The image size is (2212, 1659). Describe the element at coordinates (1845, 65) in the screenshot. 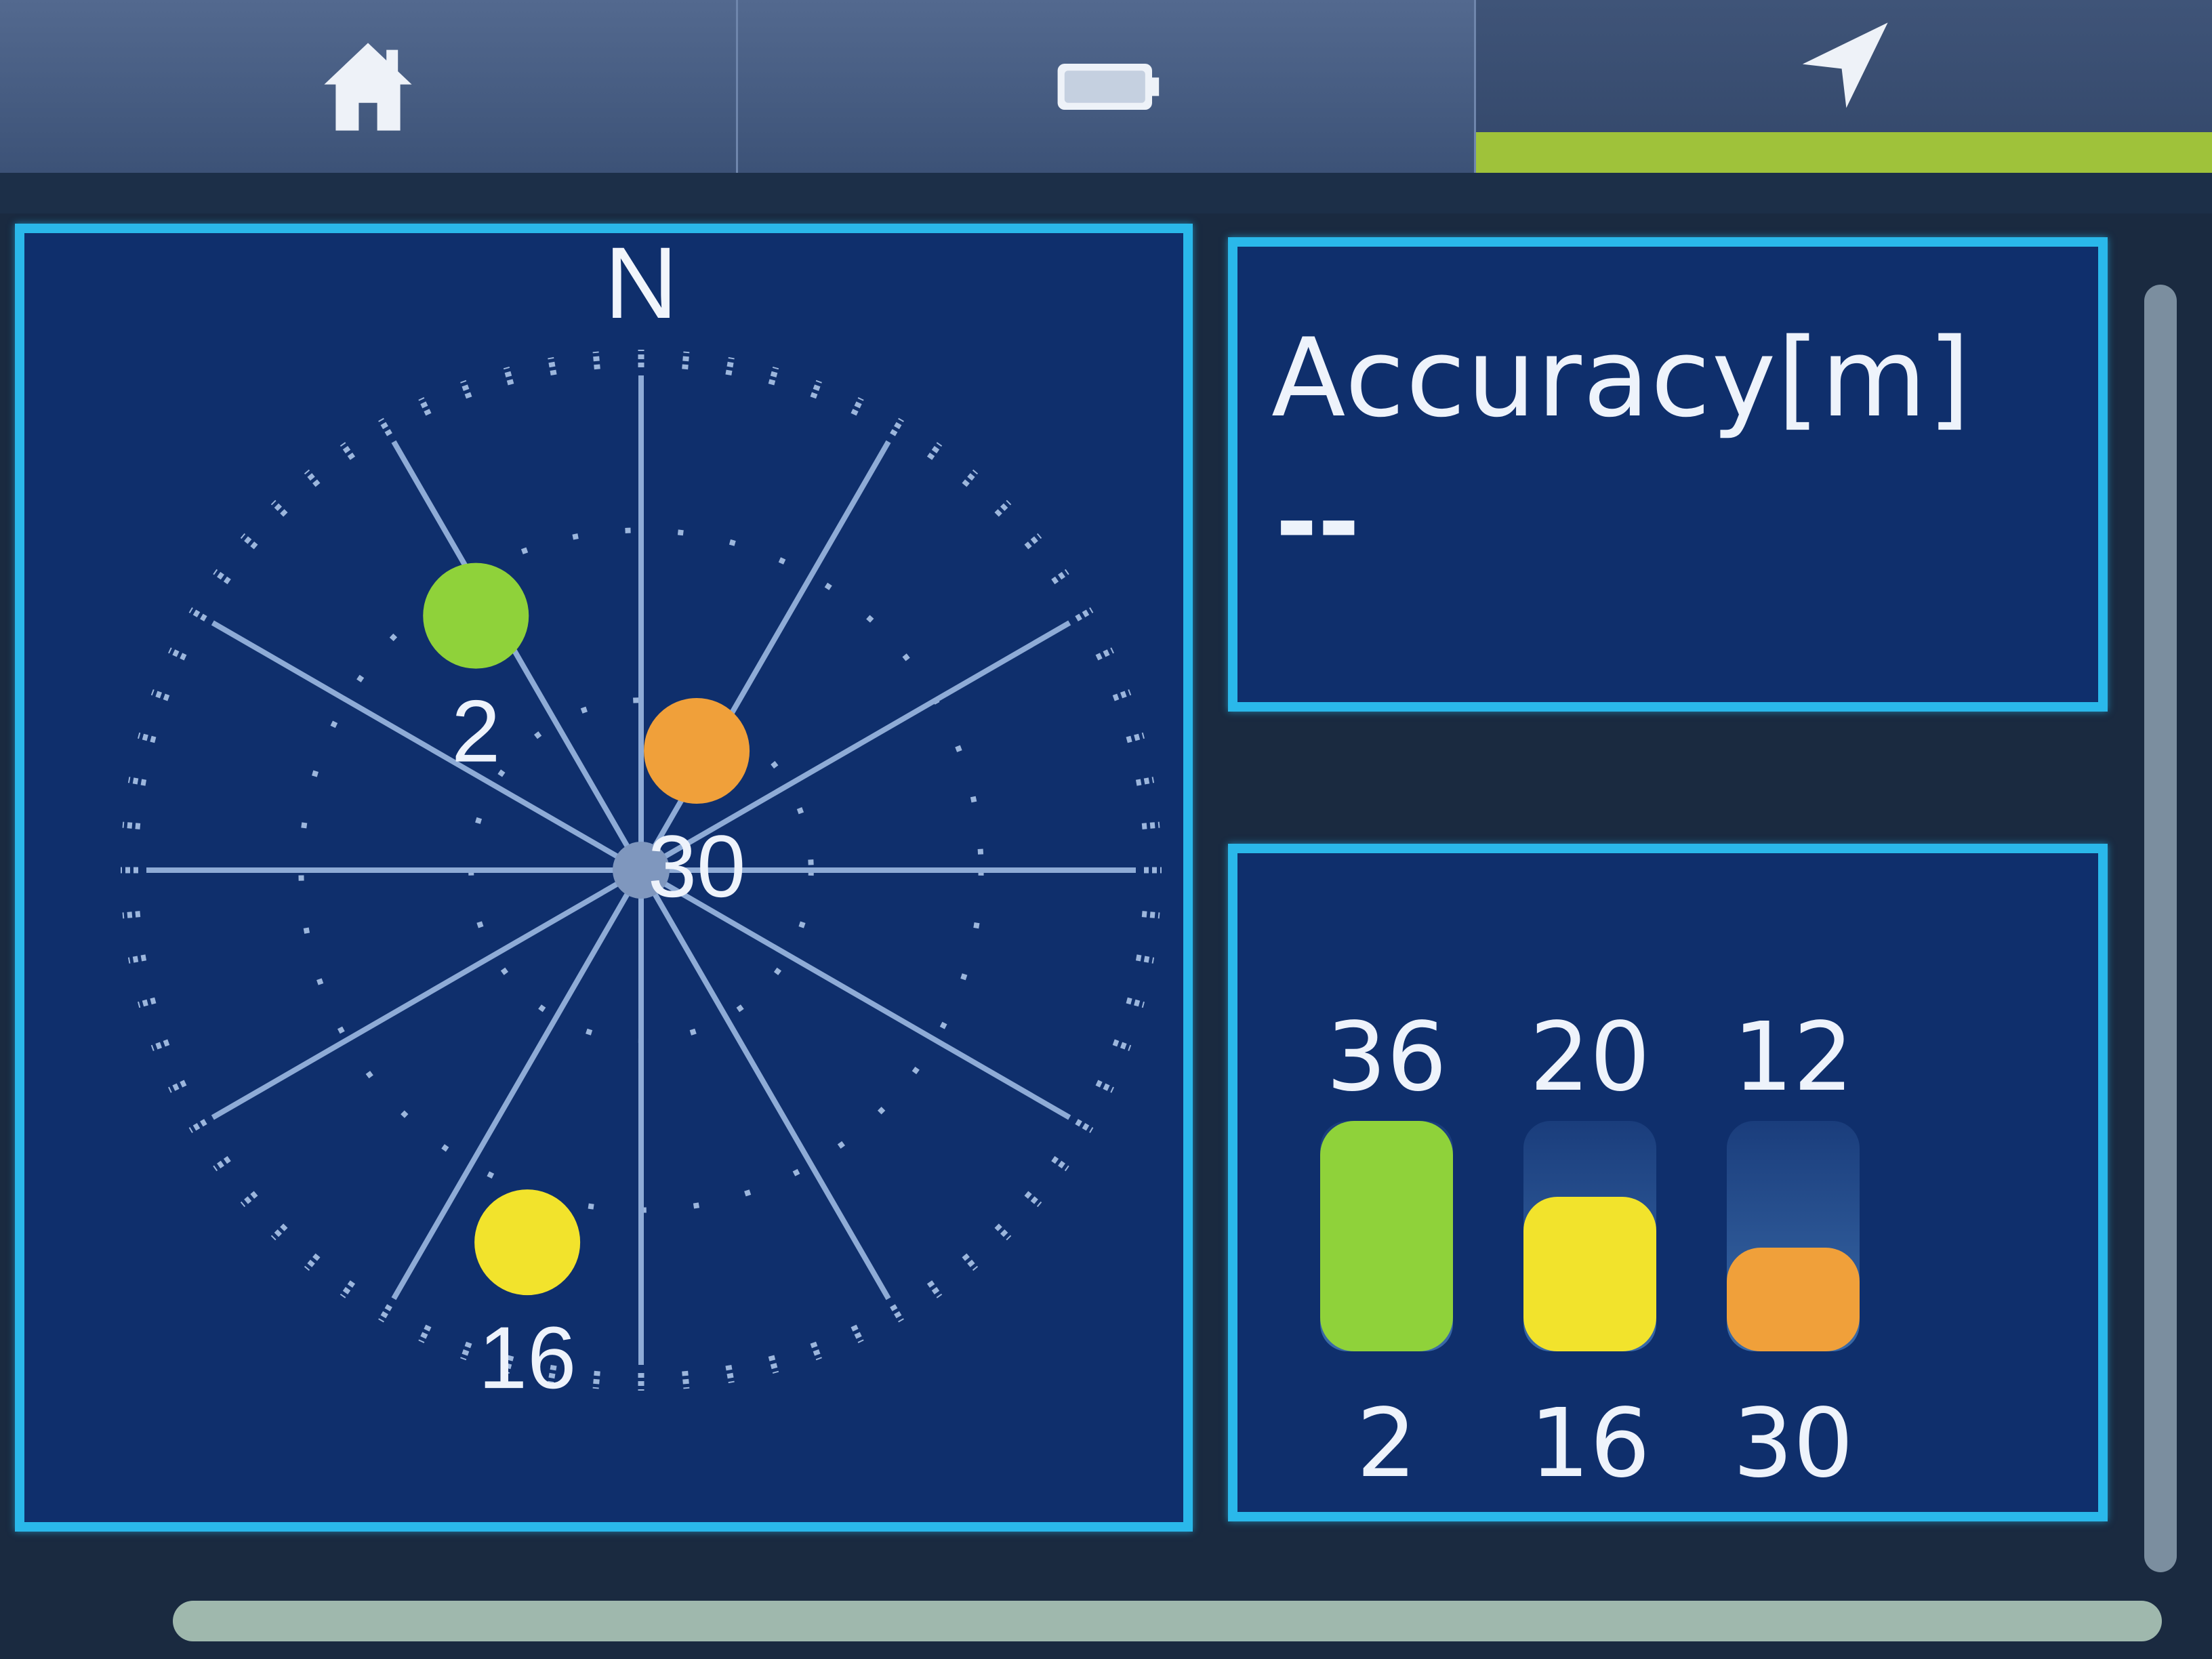

I see `navigation-arrow-icon` at that location.